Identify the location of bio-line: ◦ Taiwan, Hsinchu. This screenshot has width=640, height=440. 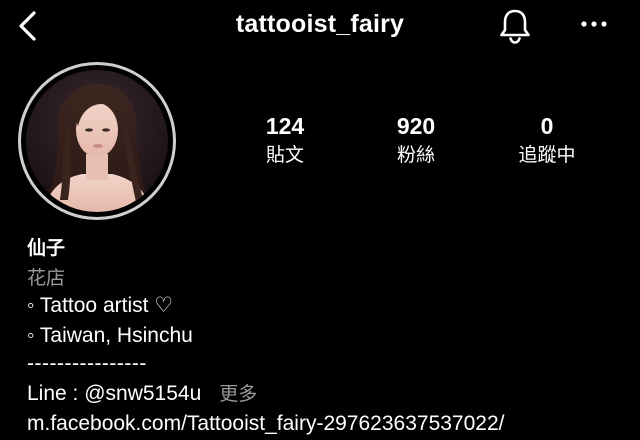
(110, 335).